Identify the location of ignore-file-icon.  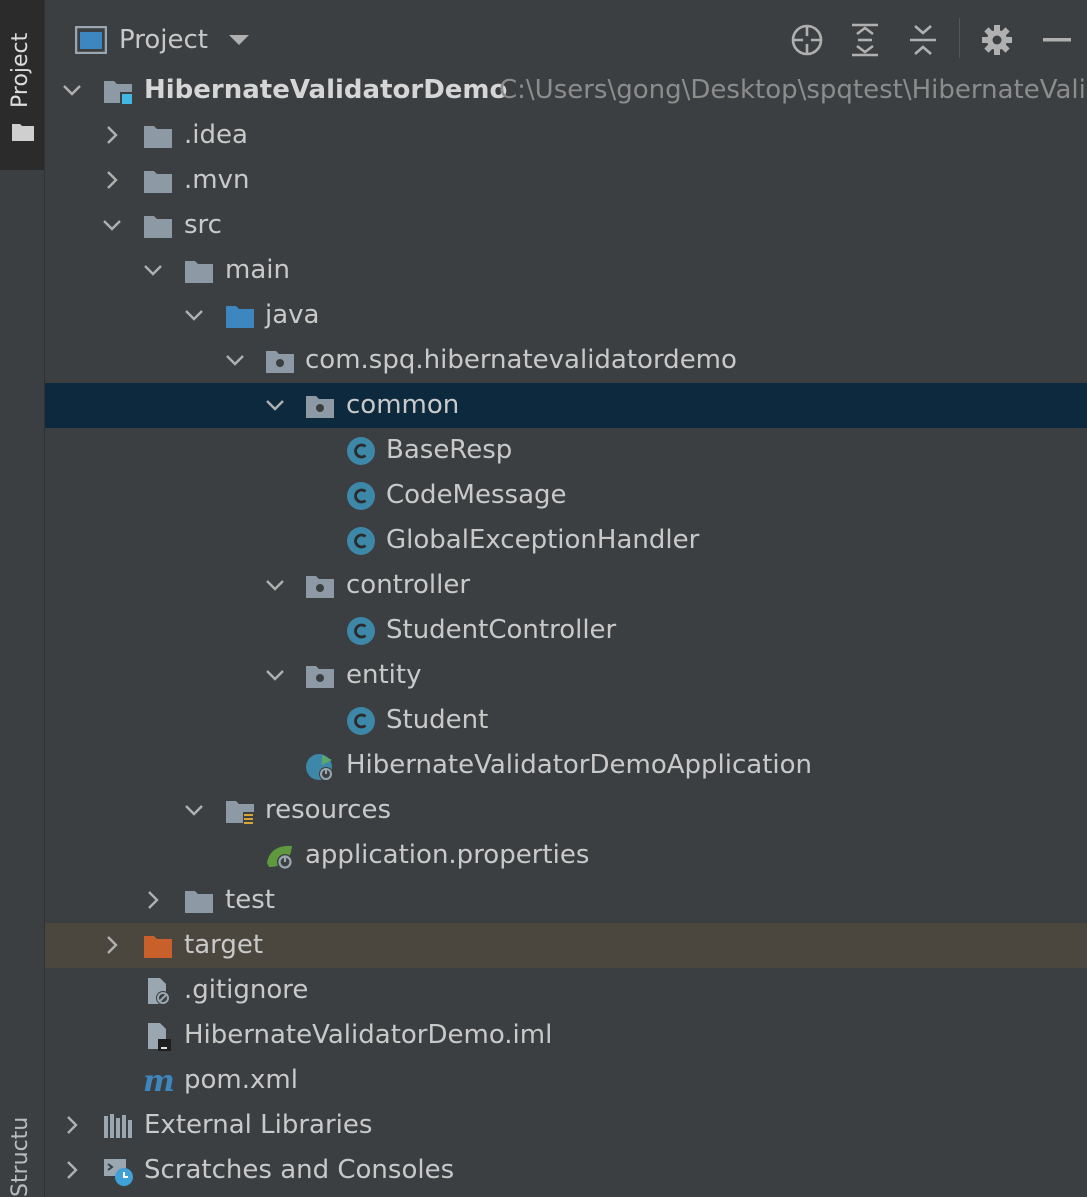
(158, 991).